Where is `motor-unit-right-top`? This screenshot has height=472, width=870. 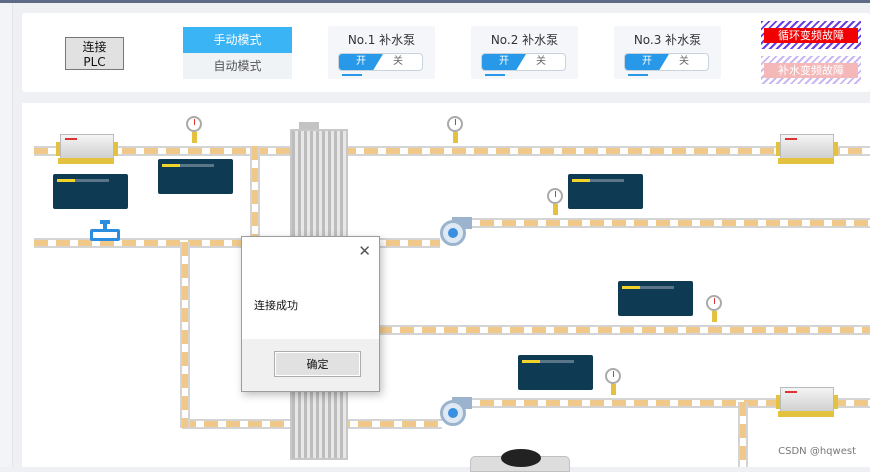
motor-unit-right-top is located at coordinates (807, 148).